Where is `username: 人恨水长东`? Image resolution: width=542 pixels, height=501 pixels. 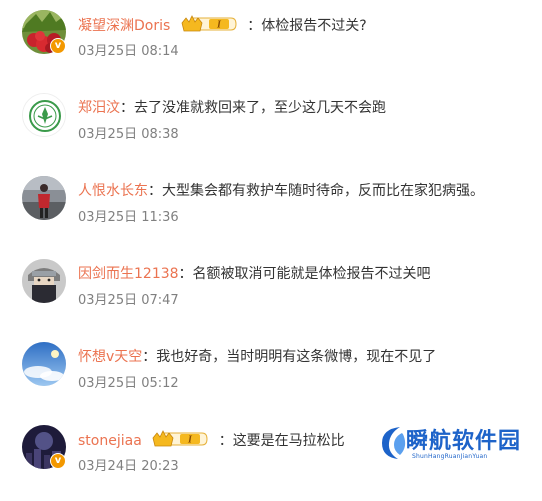
username: 人恨水长东 is located at coordinates (113, 191).